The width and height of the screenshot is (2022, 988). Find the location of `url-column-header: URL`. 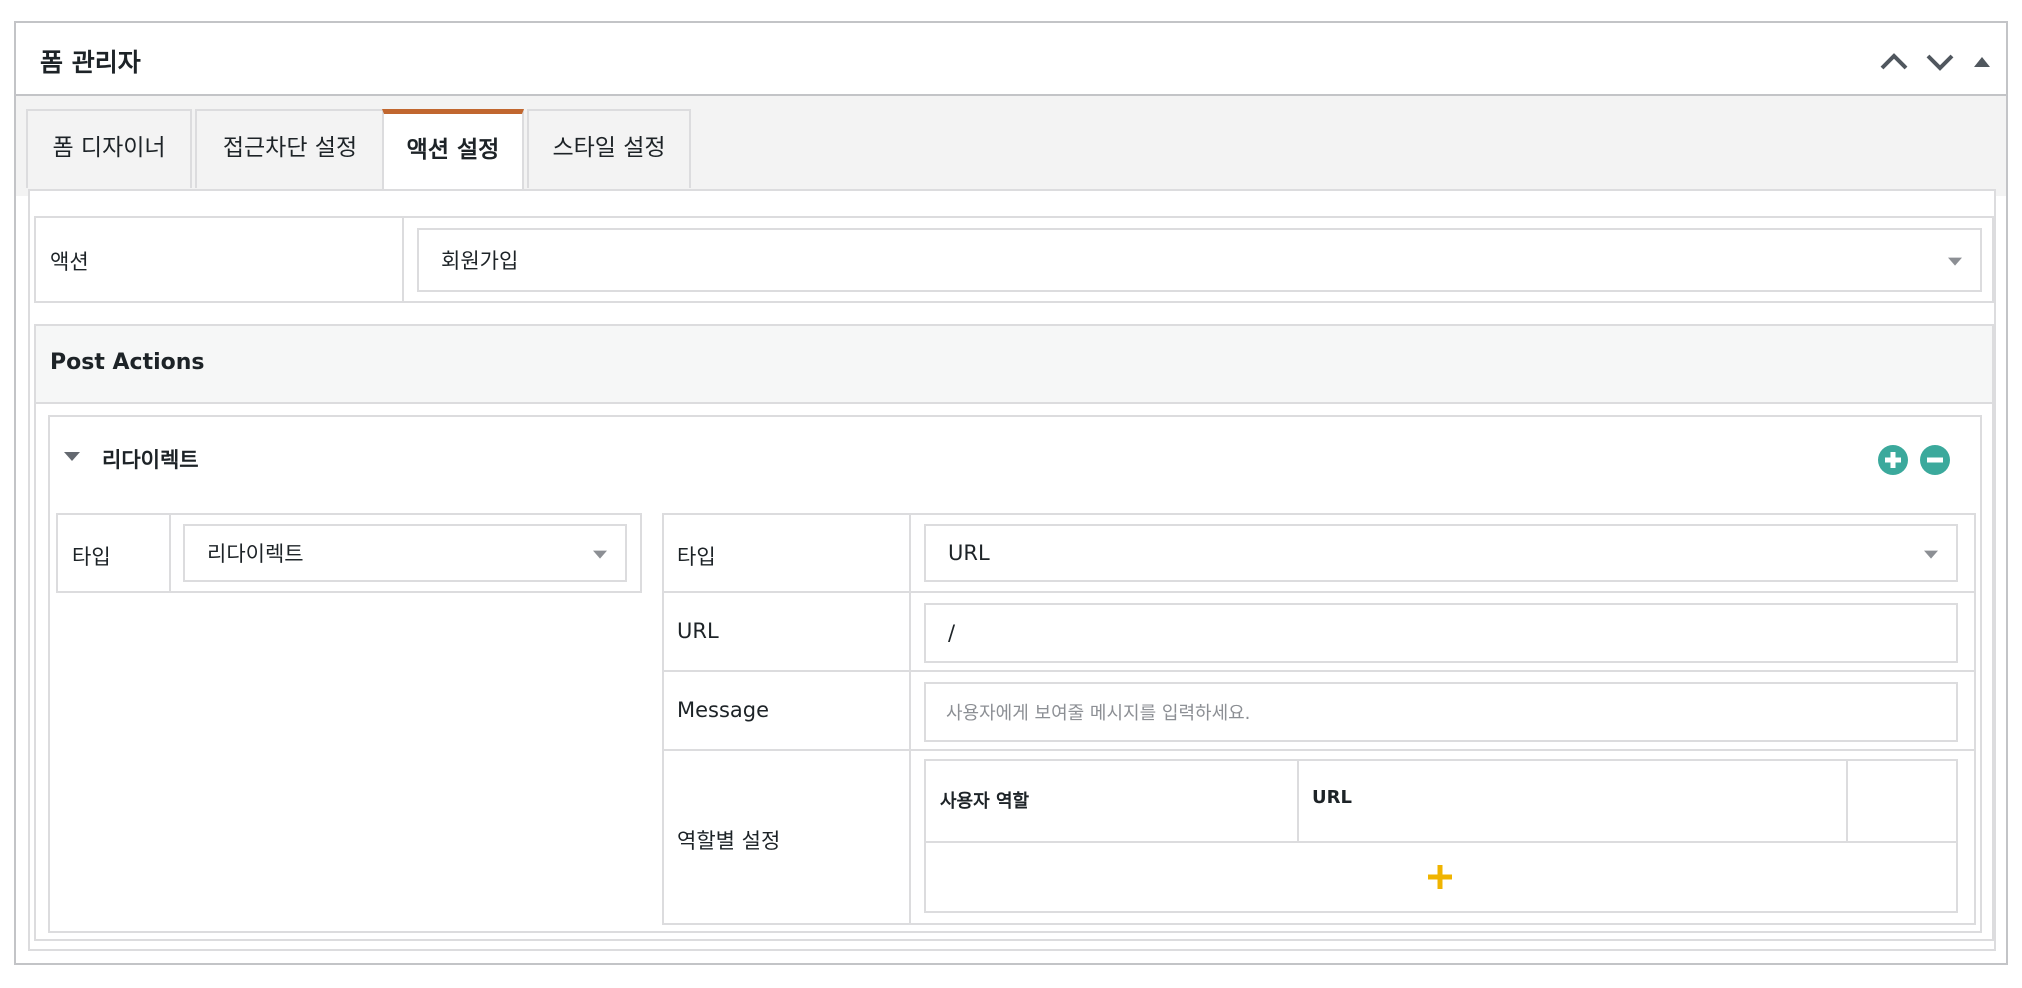

url-column-header: URL is located at coordinates (1332, 797).